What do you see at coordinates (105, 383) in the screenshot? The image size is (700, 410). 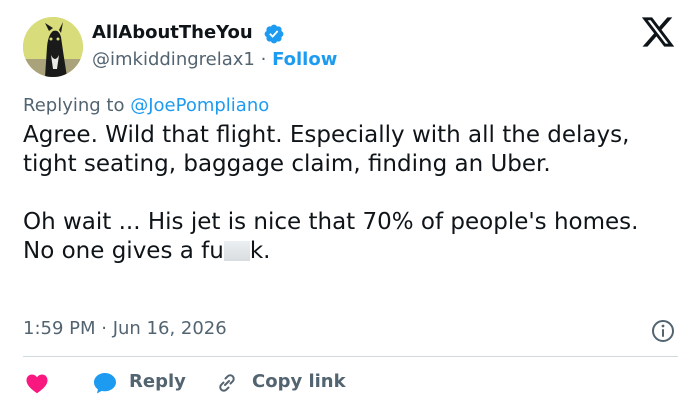 I see `reply-bubble-icon` at bounding box center [105, 383].